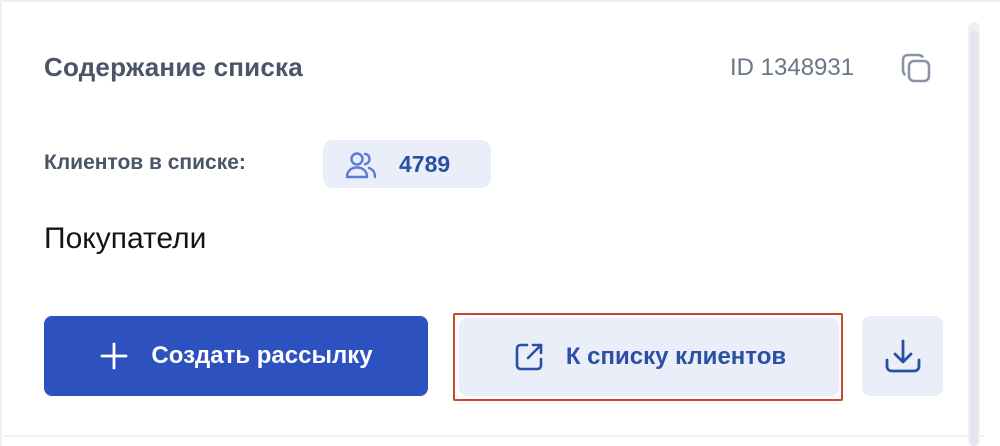 This screenshot has width=1000, height=446. I want to click on plus-icon, so click(114, 356).